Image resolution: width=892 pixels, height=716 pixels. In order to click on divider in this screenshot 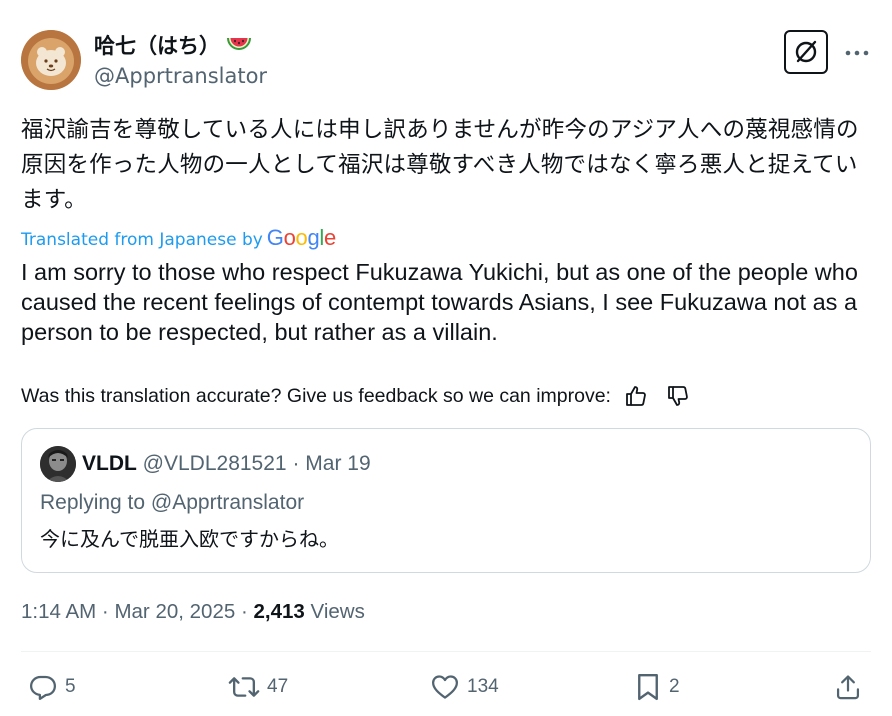, I will do `click(446, 651)`.